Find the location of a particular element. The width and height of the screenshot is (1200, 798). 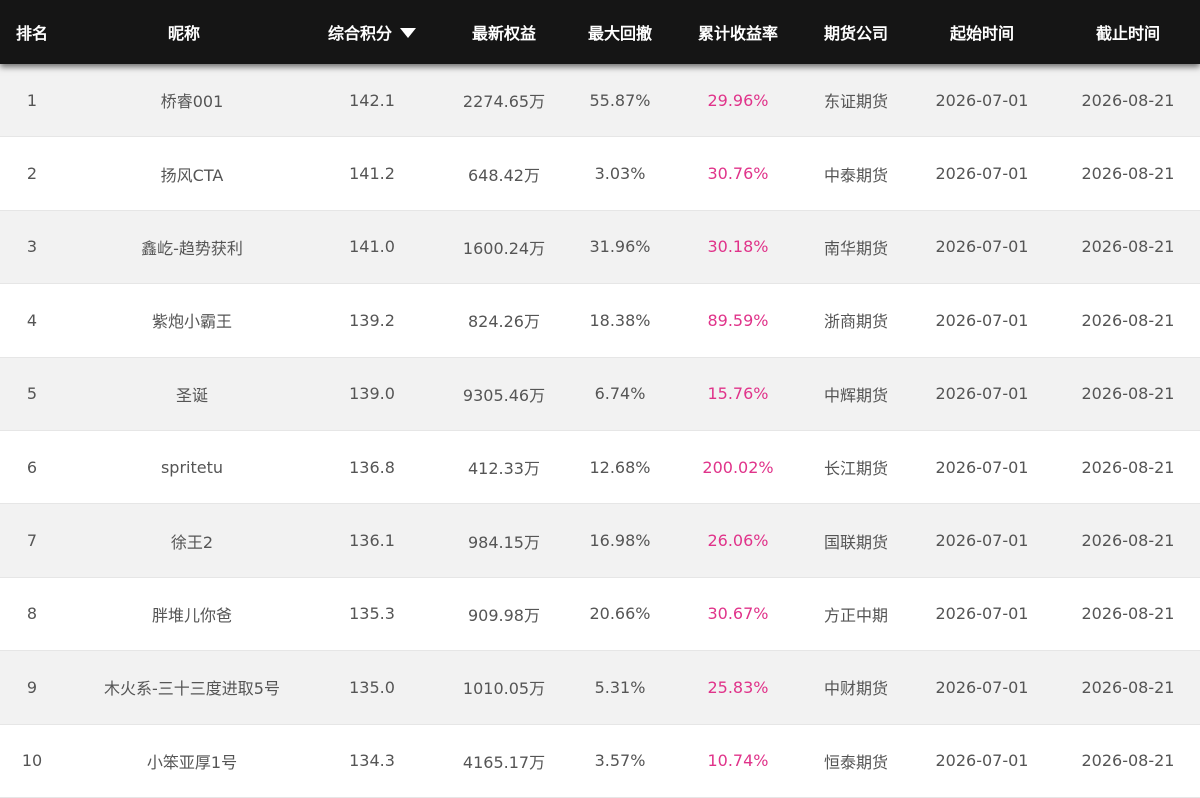

cell-return: 10.74% is located at coordinates (738, 761).